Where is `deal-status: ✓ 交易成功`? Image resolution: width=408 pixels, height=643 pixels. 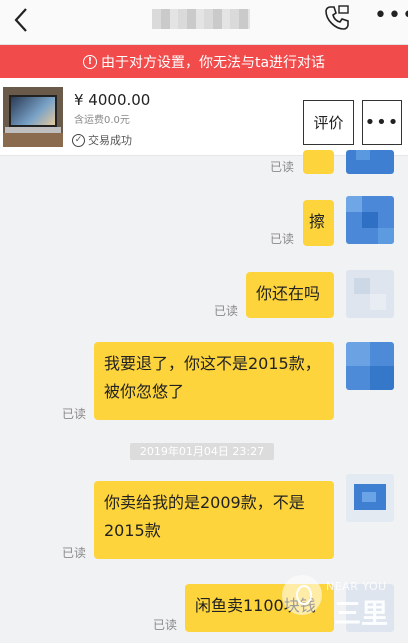 deal-status: ✓ 交易成功 is located at coordinates (102, 140).